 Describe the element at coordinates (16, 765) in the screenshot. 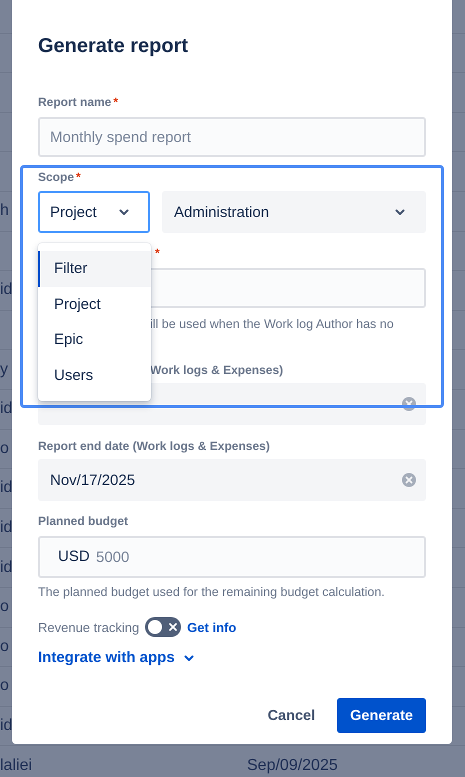

I see `table-cell: laliei` at that location.